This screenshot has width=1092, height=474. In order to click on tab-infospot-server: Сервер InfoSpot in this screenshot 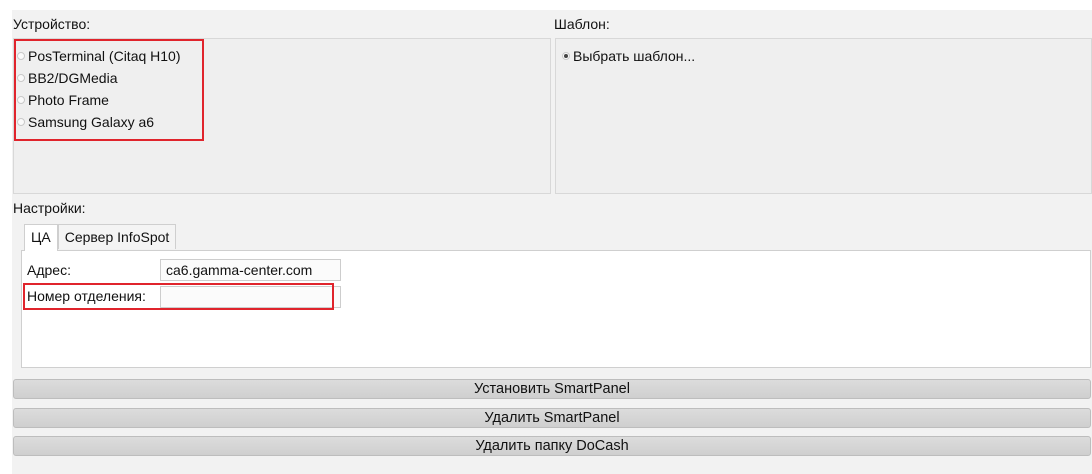, I will do `click(117, 236)`.